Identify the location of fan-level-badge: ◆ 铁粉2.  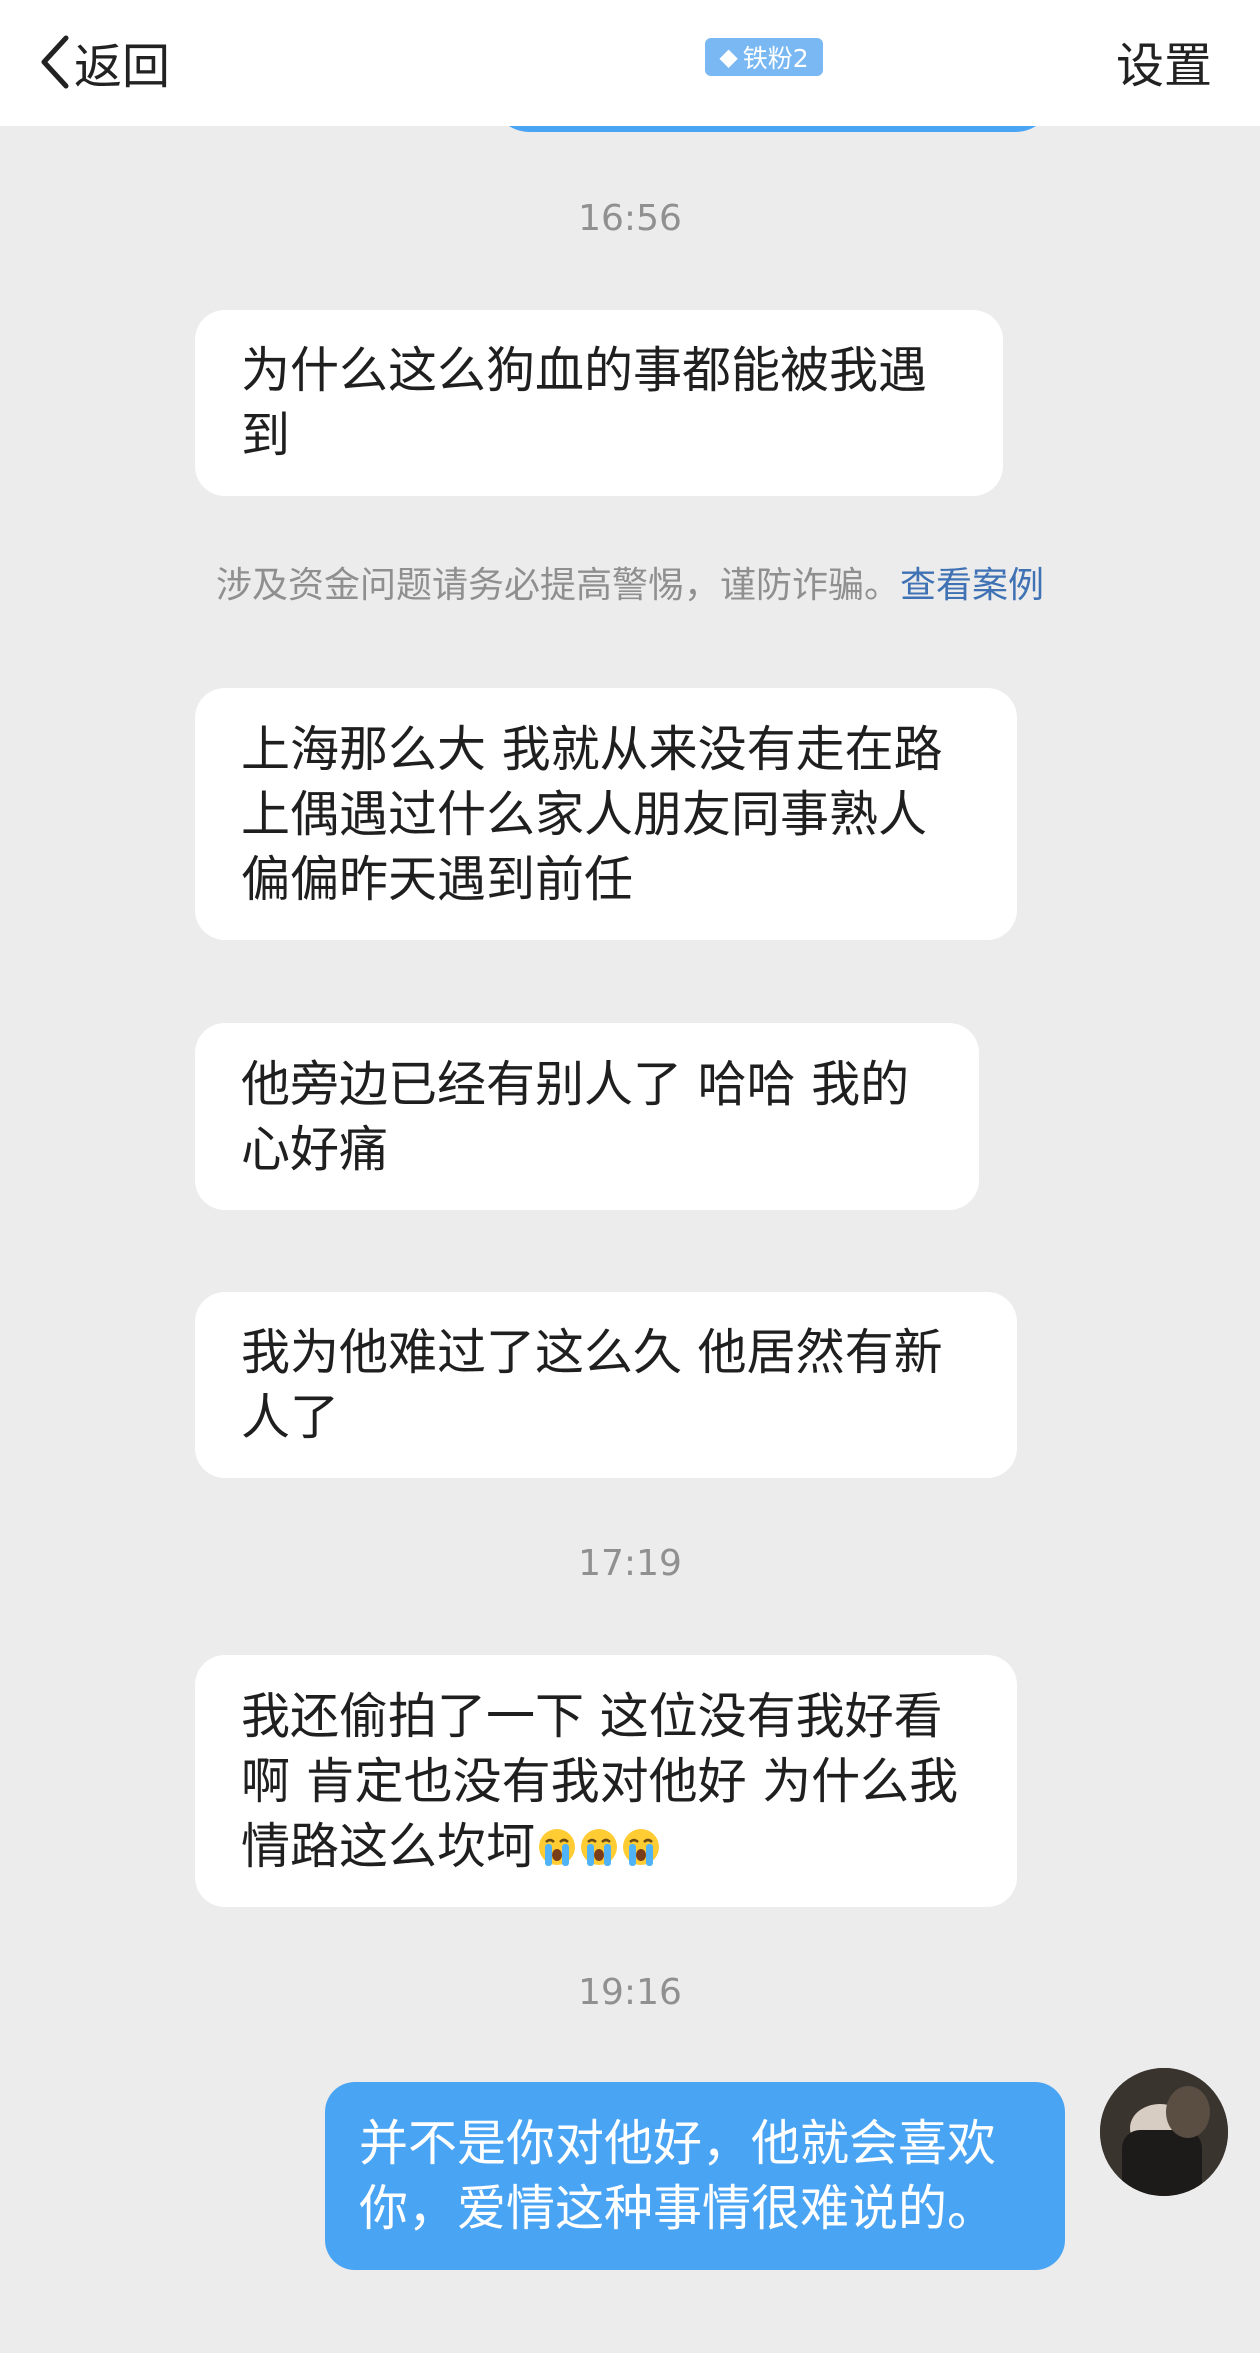
(764, 57).